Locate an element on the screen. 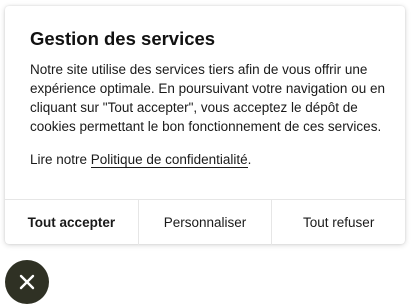 The height and width of the screenshot is (307, 411). refuse-all-button: Tout refuser is located at coordinates (338, 222).